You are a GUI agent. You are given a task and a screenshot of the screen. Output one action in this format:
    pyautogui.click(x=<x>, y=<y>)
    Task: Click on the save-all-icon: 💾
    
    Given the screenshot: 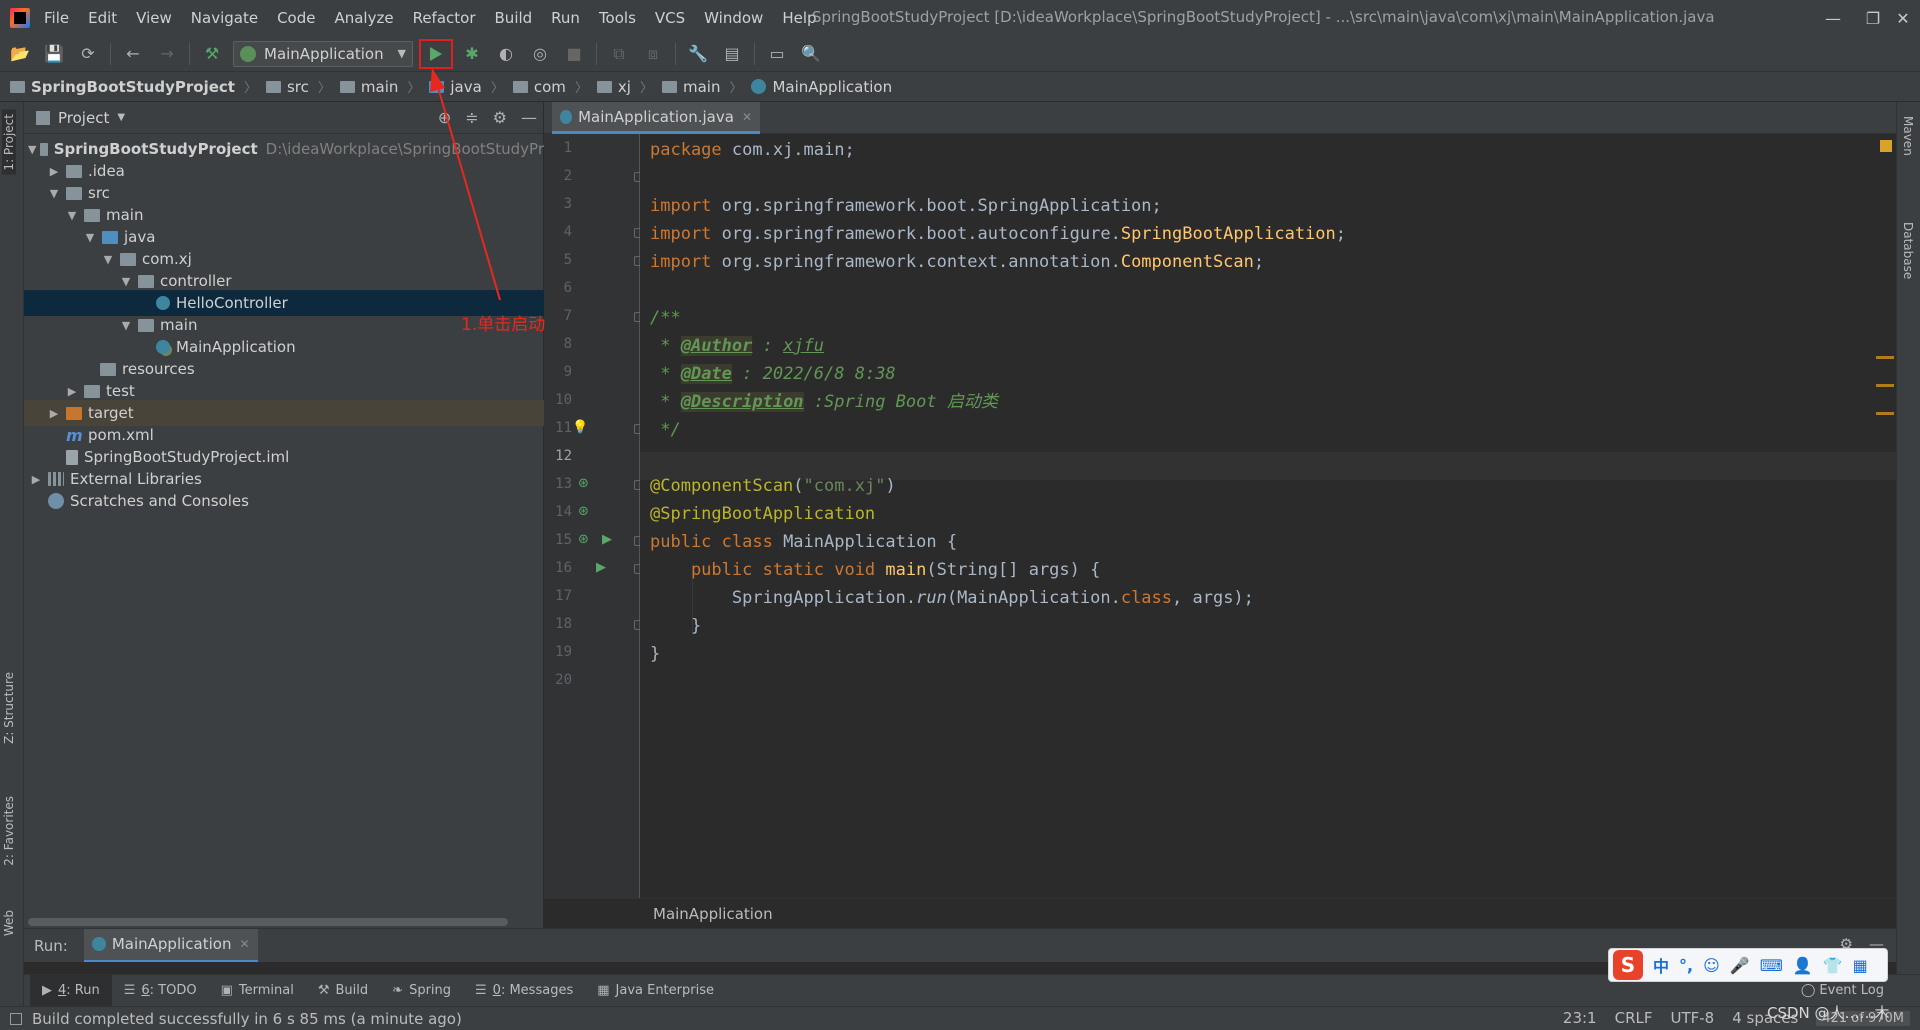 What is the action you would take?
    pyautogui.click(x=54, y=54)
    